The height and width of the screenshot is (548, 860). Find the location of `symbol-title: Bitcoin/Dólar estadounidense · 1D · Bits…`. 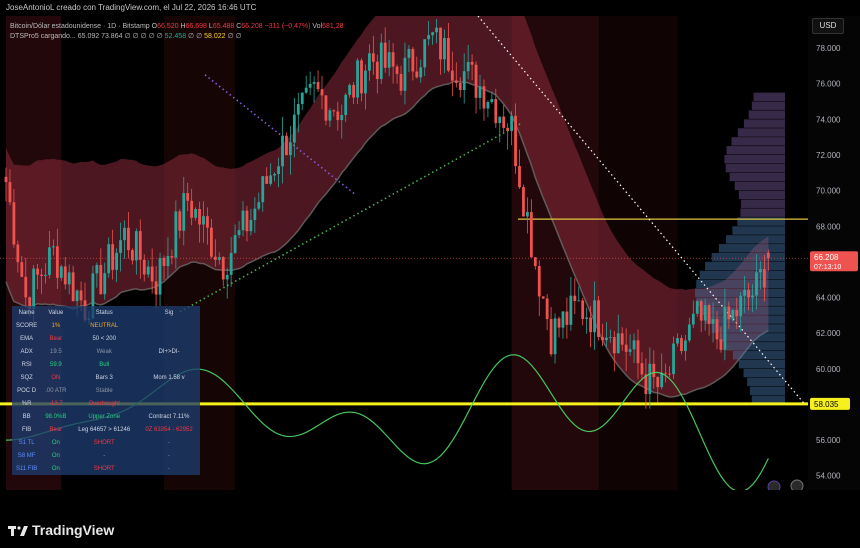

symbol-title: Bitcoin/Dólar estadounidense · 1D · Bits… is located at coordinates (80, 26).